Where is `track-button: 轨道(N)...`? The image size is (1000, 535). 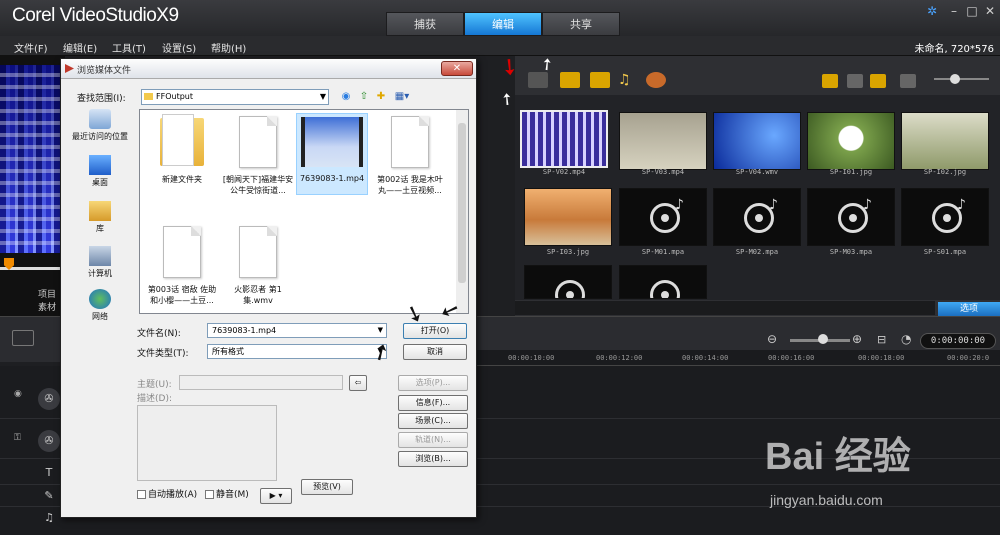
track-button: 轨道(N)... is located at coordinates (433, 440).